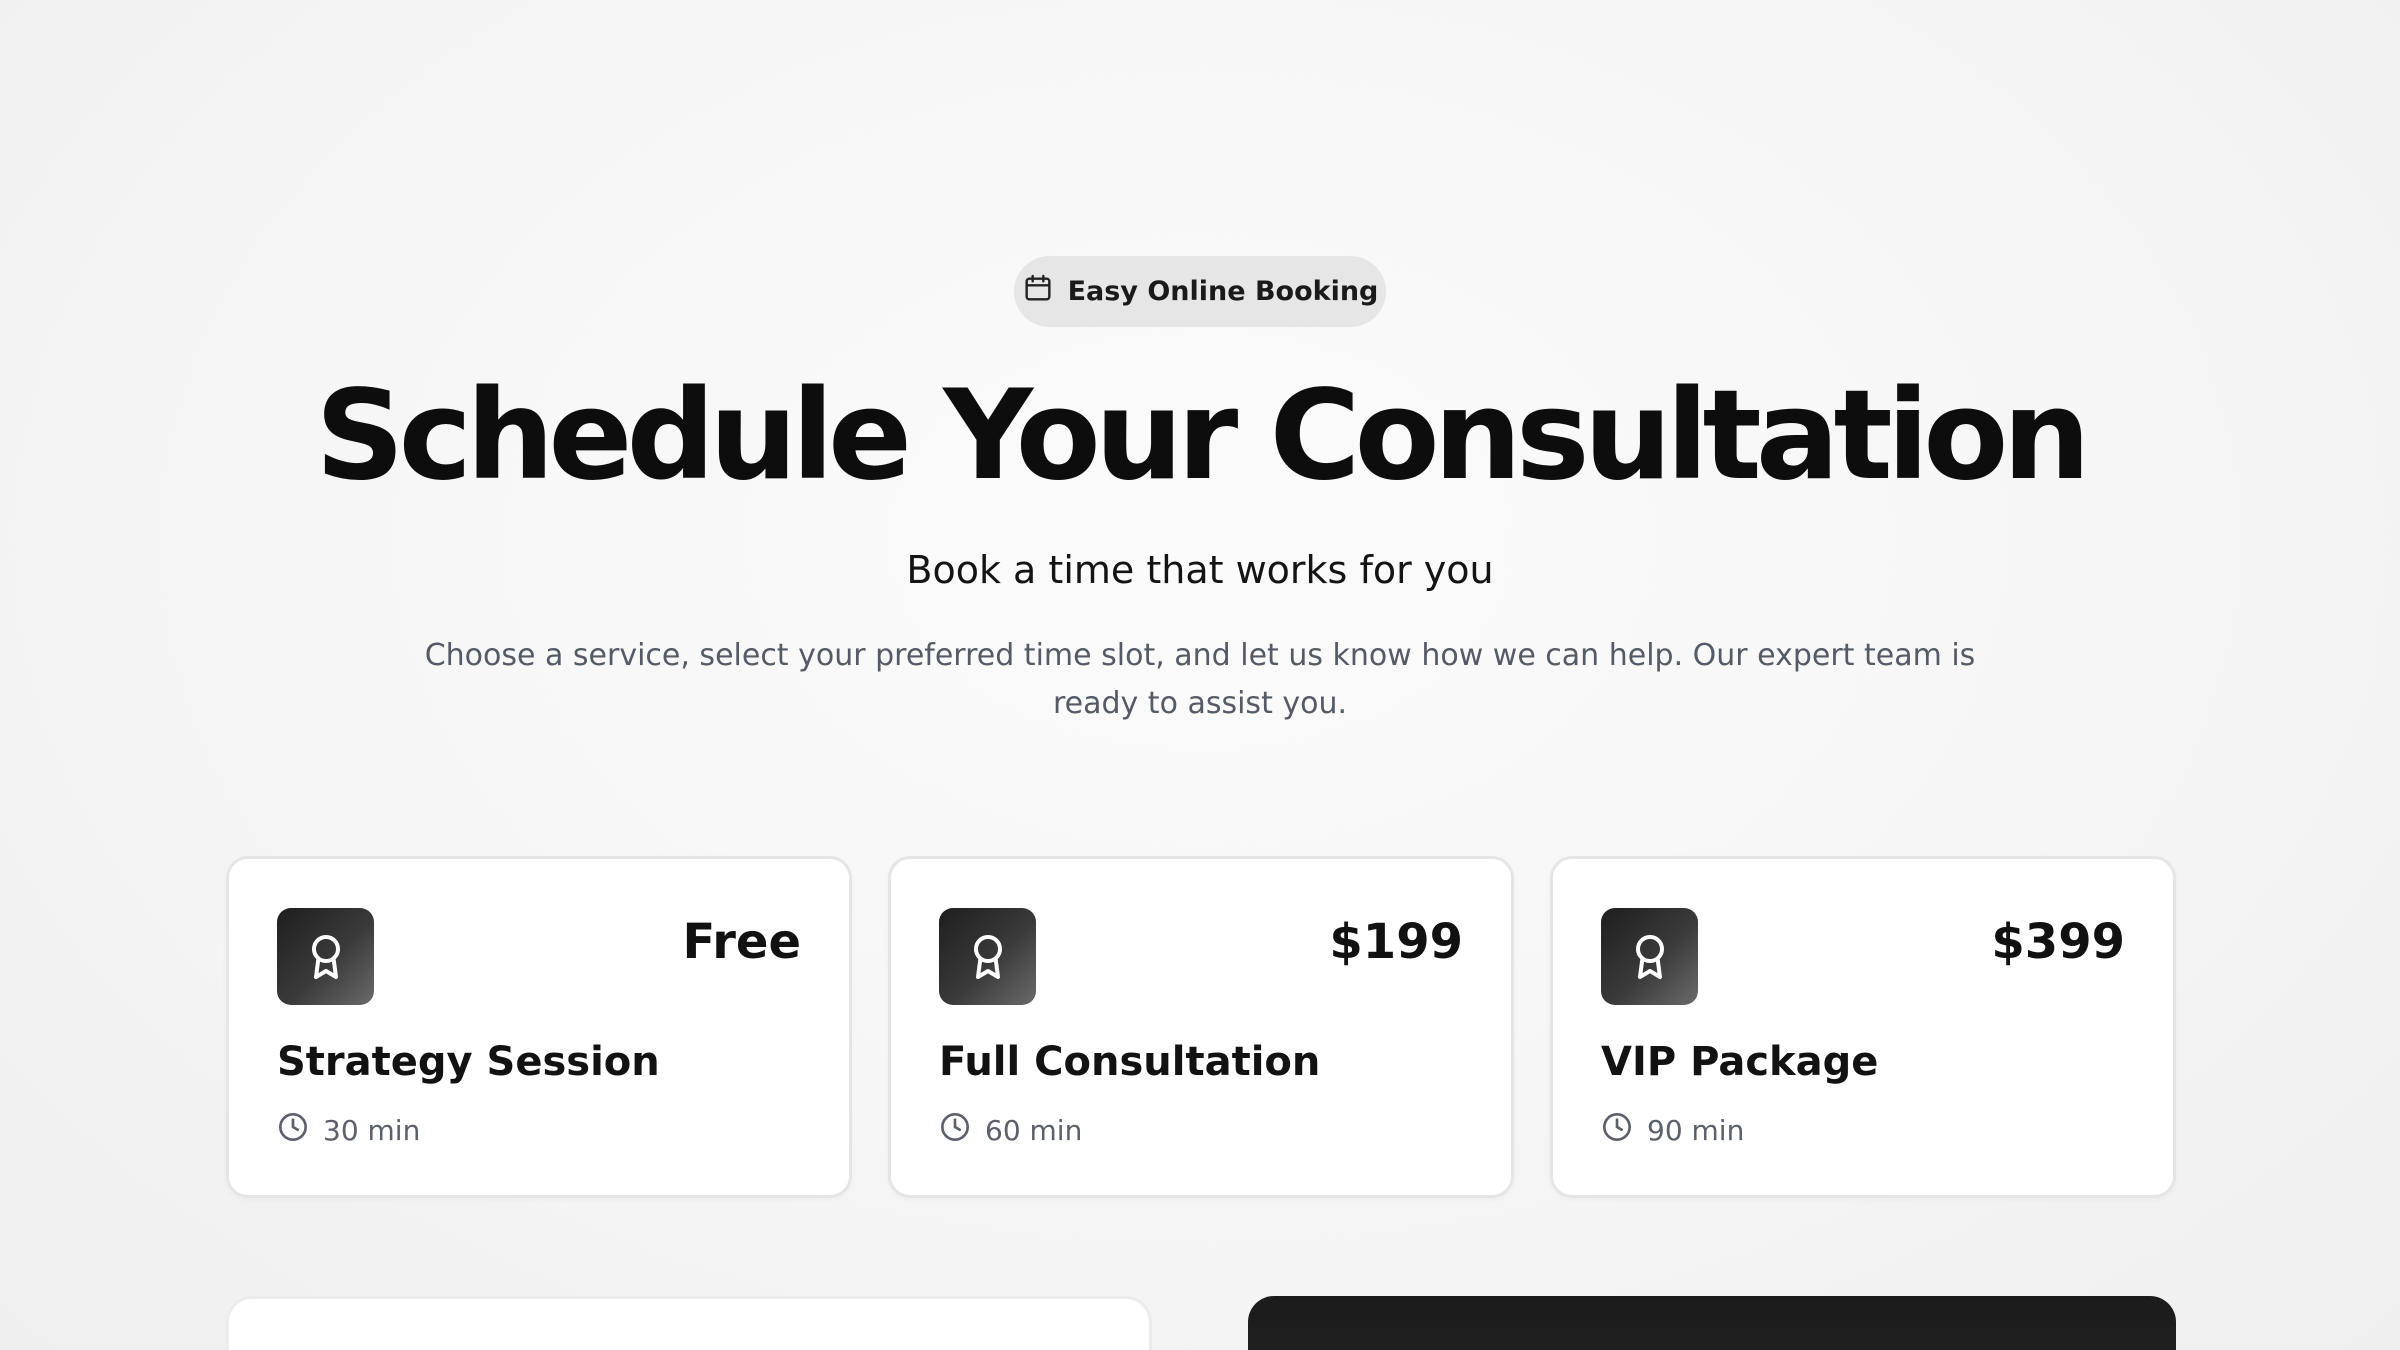 The image size is (2400, 1350). I want to click on page-title: Schedule Your Consultation, so click(1202, 436).